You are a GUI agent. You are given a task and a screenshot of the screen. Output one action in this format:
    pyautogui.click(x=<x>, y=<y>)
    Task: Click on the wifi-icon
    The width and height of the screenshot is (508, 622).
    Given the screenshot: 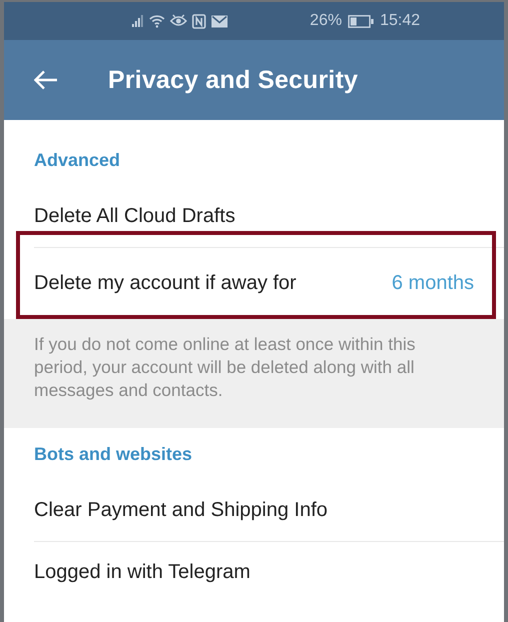 What is the action you would take?
    pyautogui.click(x=157, y=21)
    